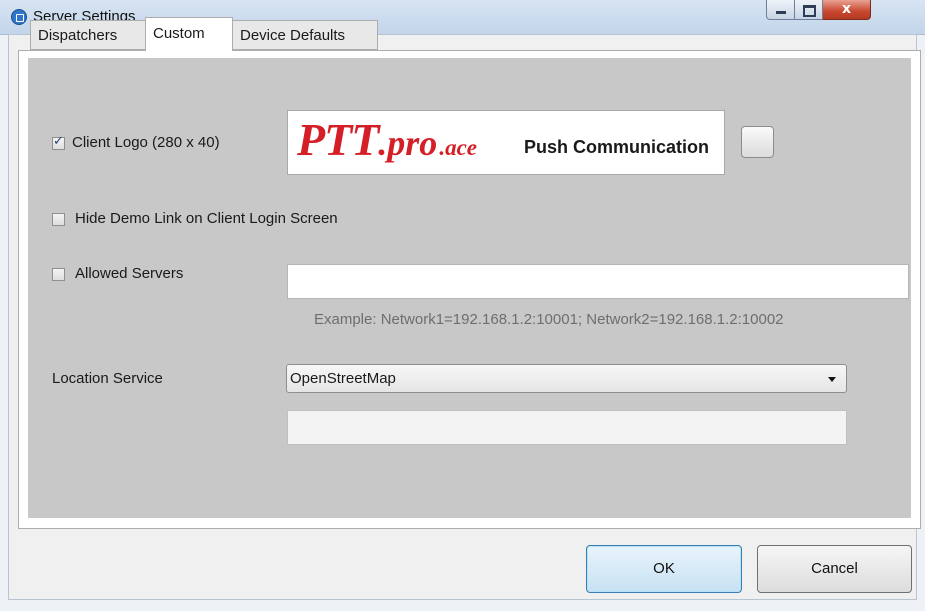 This screenshot has width=925, height=611. What do you see at coordinates (566, 378) in the screenshot?
I see `location-service-dropdown: OpenStreetMap` at bounding box center [566, 378].